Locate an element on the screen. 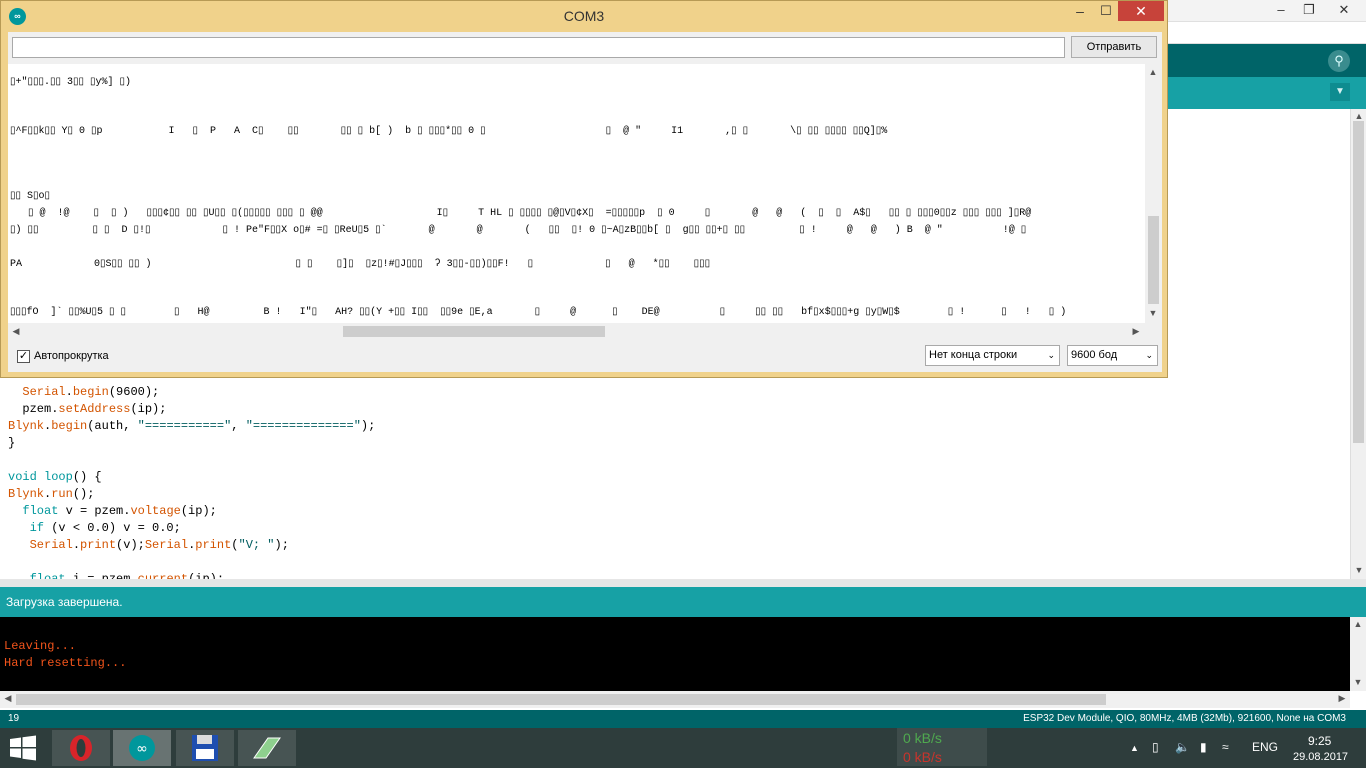  autoscroll-label: Автопрокрутка is located at coordinates (71, 356).